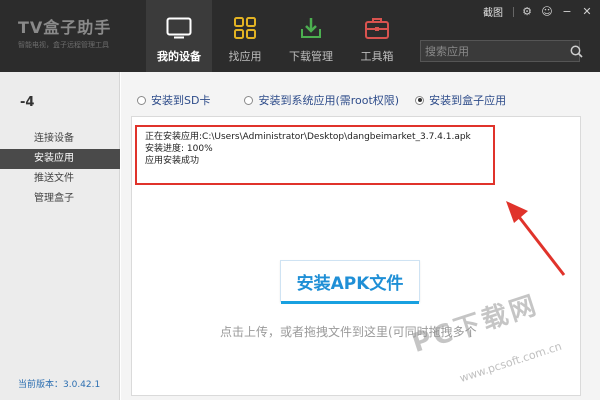  Describe the element at coordinates (63, 45) in the screenshot. I see `logo-subtitle: 智能电视，盒子远程管理工具` at that location.